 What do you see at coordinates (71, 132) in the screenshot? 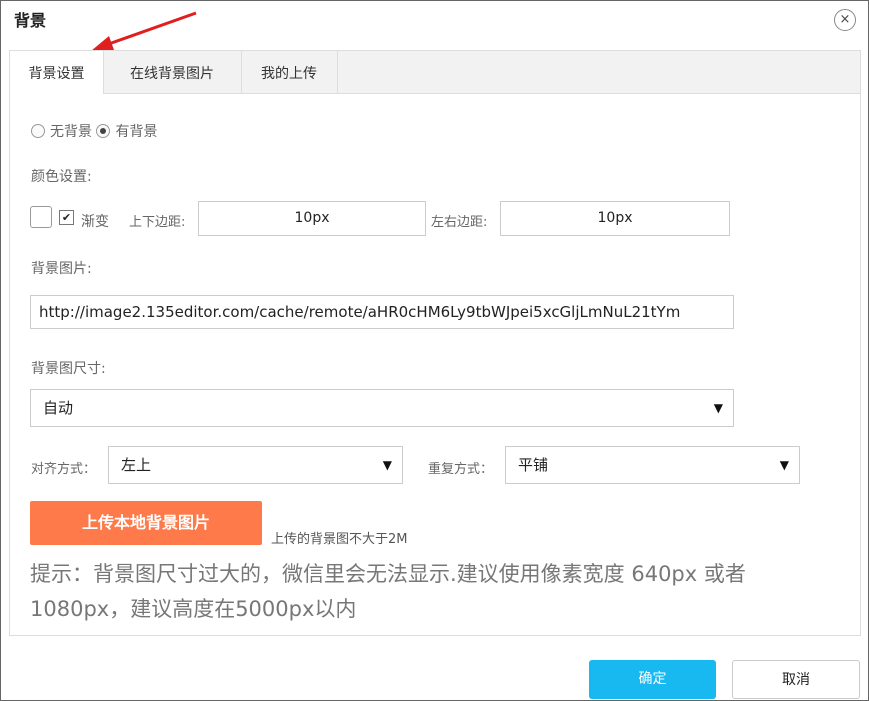
I see `radio-no-background-label: 无背景` at bounding box center [71, 132].